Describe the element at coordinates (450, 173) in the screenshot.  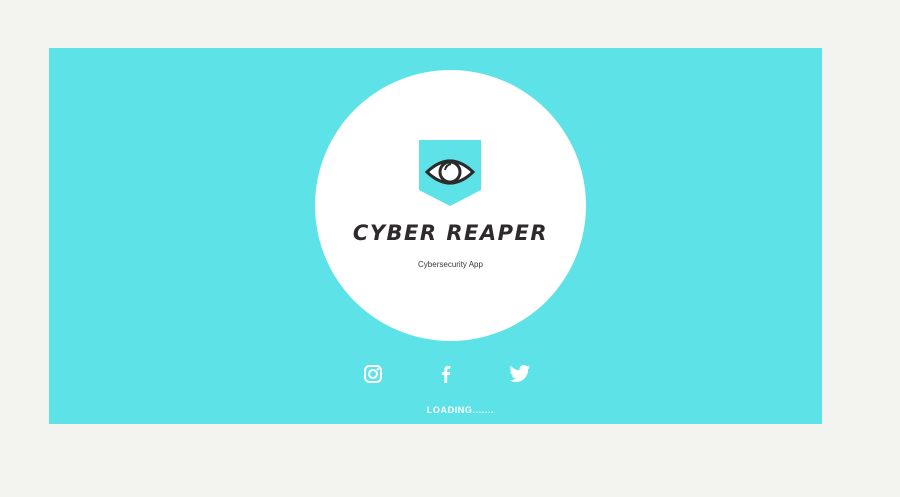
I see `eye-shield-icon` at that location.